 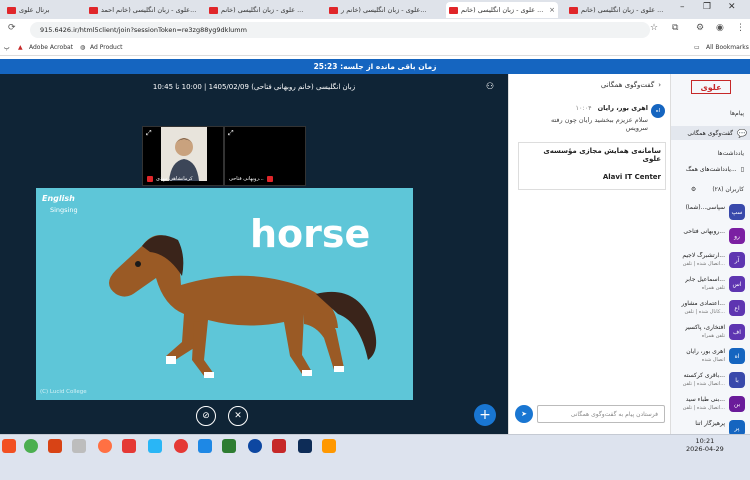 I want to click on gear-icon: ⚙, so click(x=693, y=189).